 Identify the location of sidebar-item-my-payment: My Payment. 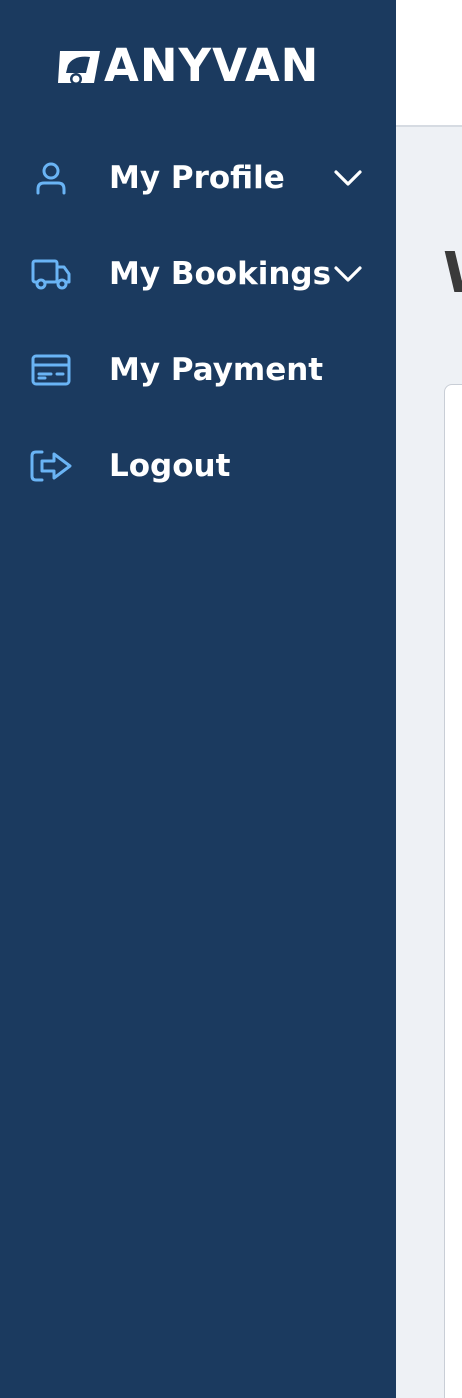
(198, 370).